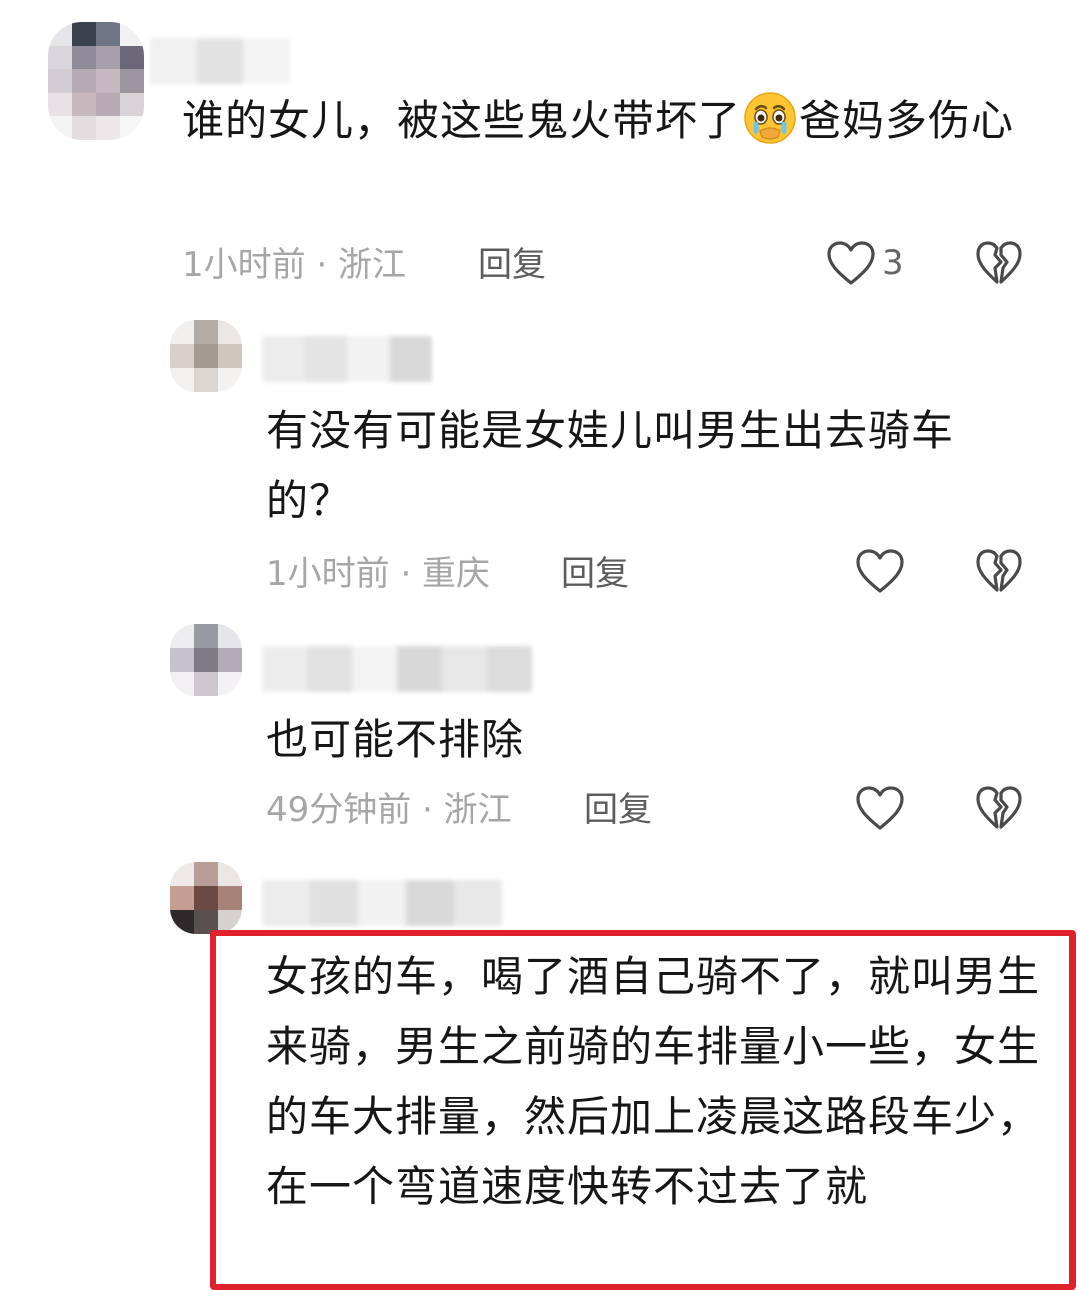 Image resolution: width=1080 pixels, height=1290 pixels. I want to click on like-button: 3, so click(865, 263).